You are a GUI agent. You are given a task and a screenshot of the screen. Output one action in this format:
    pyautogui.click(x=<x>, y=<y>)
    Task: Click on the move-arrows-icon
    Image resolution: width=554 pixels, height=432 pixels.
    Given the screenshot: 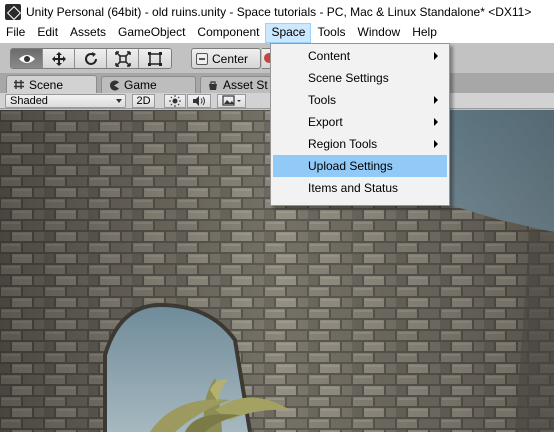 What is the action you would take?
    pyautogui.click(x=58, y=58)
    